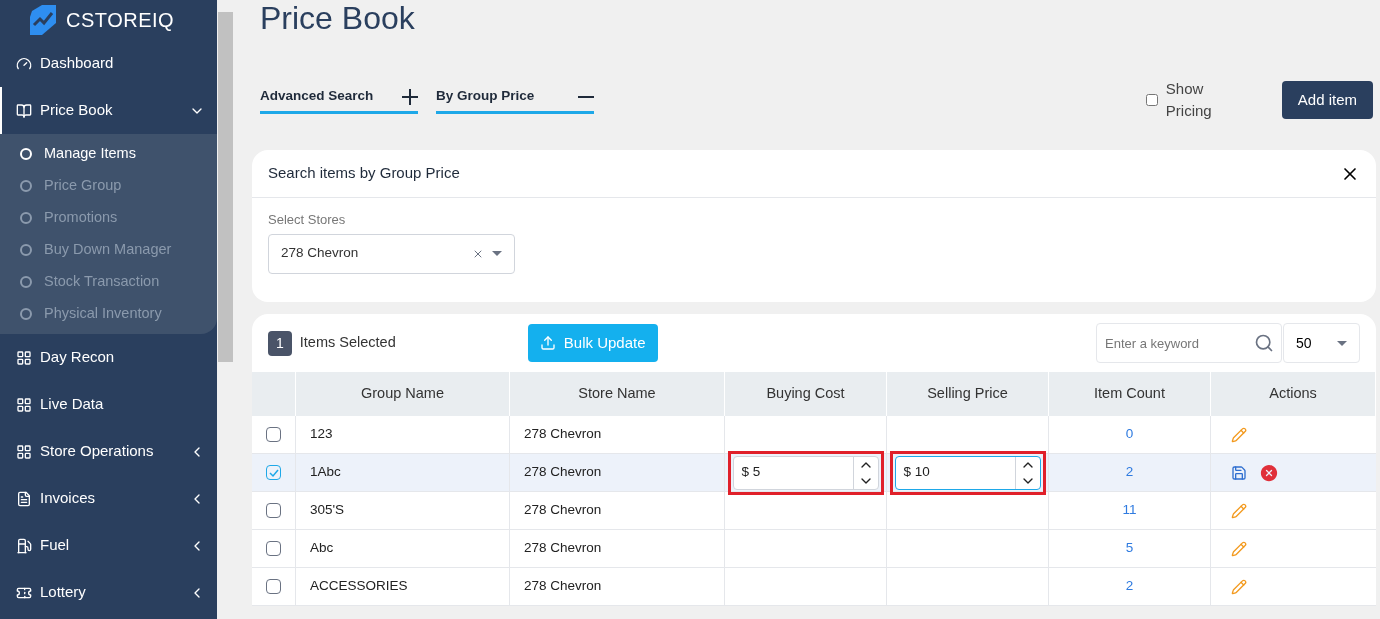 Image resolution: width=1380 pixels, height=619 pixels. Describe the element at coordinates (120, 20) in the screenshot. I see `brand-name: CSTOREIQ` at that location.